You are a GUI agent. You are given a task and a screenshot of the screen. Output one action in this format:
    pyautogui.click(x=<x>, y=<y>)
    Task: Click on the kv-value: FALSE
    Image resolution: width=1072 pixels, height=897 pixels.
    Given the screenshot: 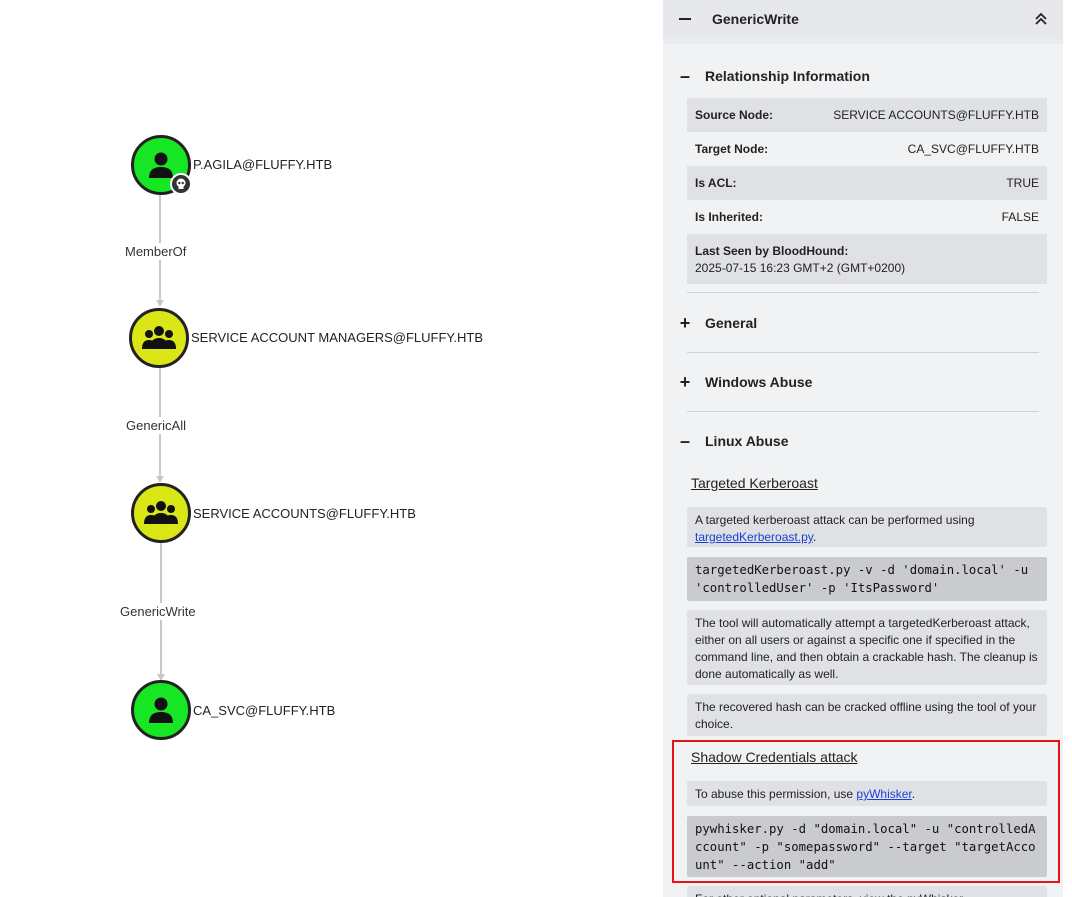 What is the action you would take?
    pyautogui.click(x=1020, y=217)
    